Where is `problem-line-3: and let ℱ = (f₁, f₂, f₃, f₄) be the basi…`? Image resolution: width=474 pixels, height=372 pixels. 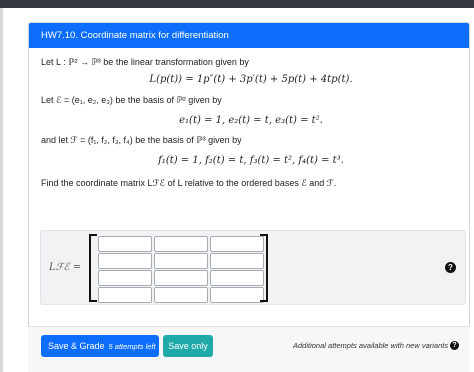 problem-line-3: and let ℱ = (f₁, f₂, f₃, f₄) be the basi… is located at coordinates (141, 140).